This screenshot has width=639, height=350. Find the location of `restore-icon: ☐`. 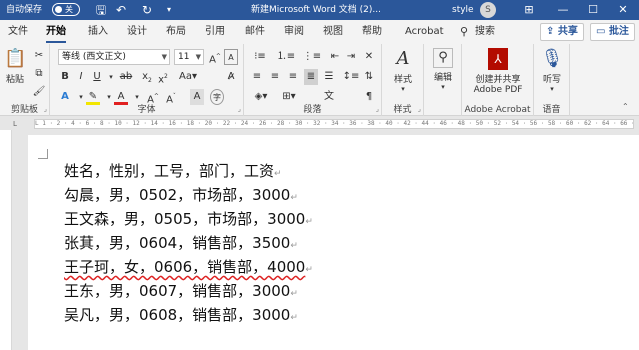

restore-icon: ☐ is located at coordinates (593, 10).